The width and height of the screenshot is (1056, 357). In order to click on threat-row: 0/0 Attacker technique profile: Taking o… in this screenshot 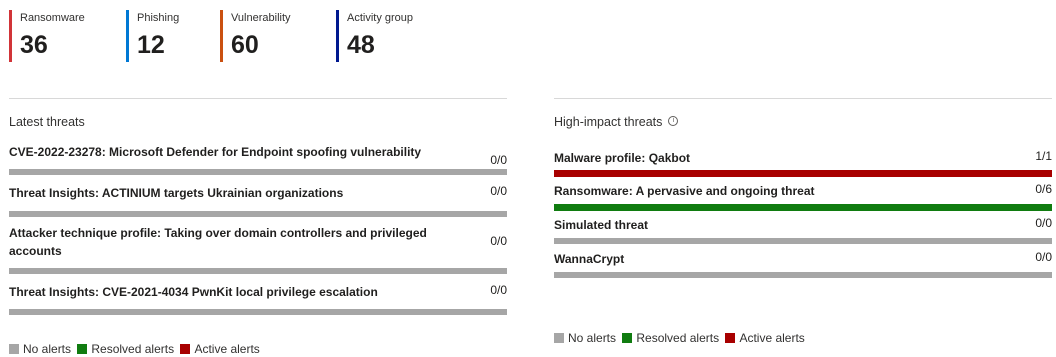, I will do `click(258, 249)`.